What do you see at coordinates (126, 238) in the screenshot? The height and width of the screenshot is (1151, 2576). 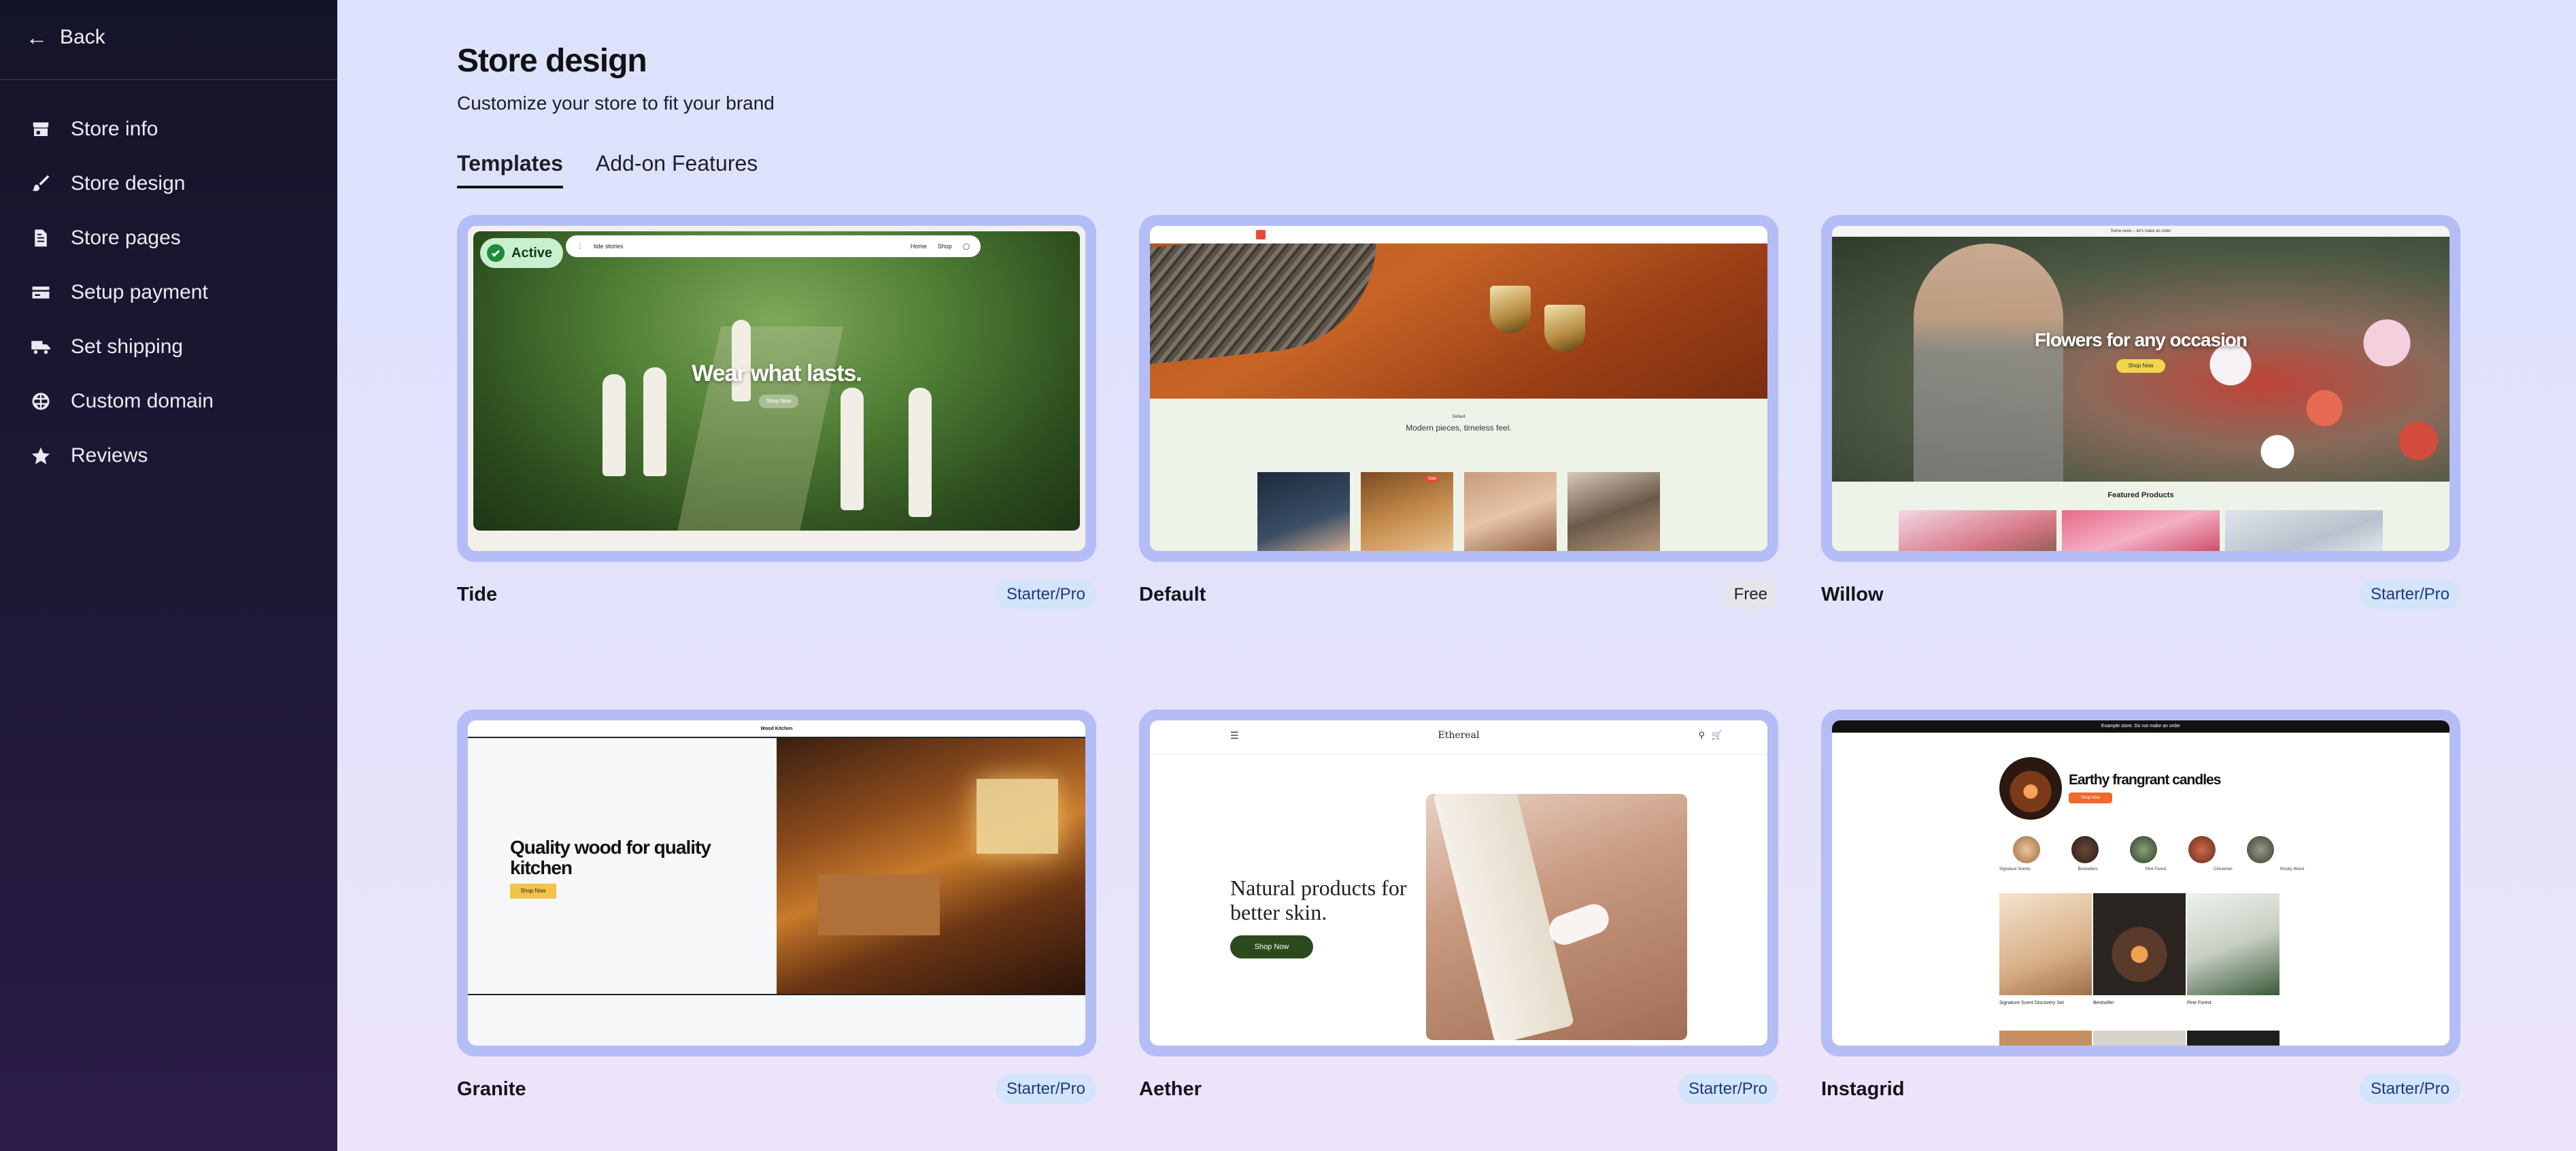 I see `sidebar-item-label: Store pages` at bounding box center [126, 238].